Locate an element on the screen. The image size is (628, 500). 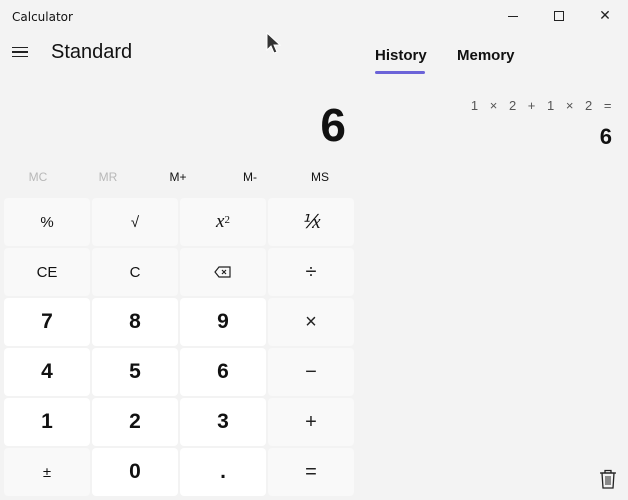
divide-button: ÷ is located at coordinates (311, 272).